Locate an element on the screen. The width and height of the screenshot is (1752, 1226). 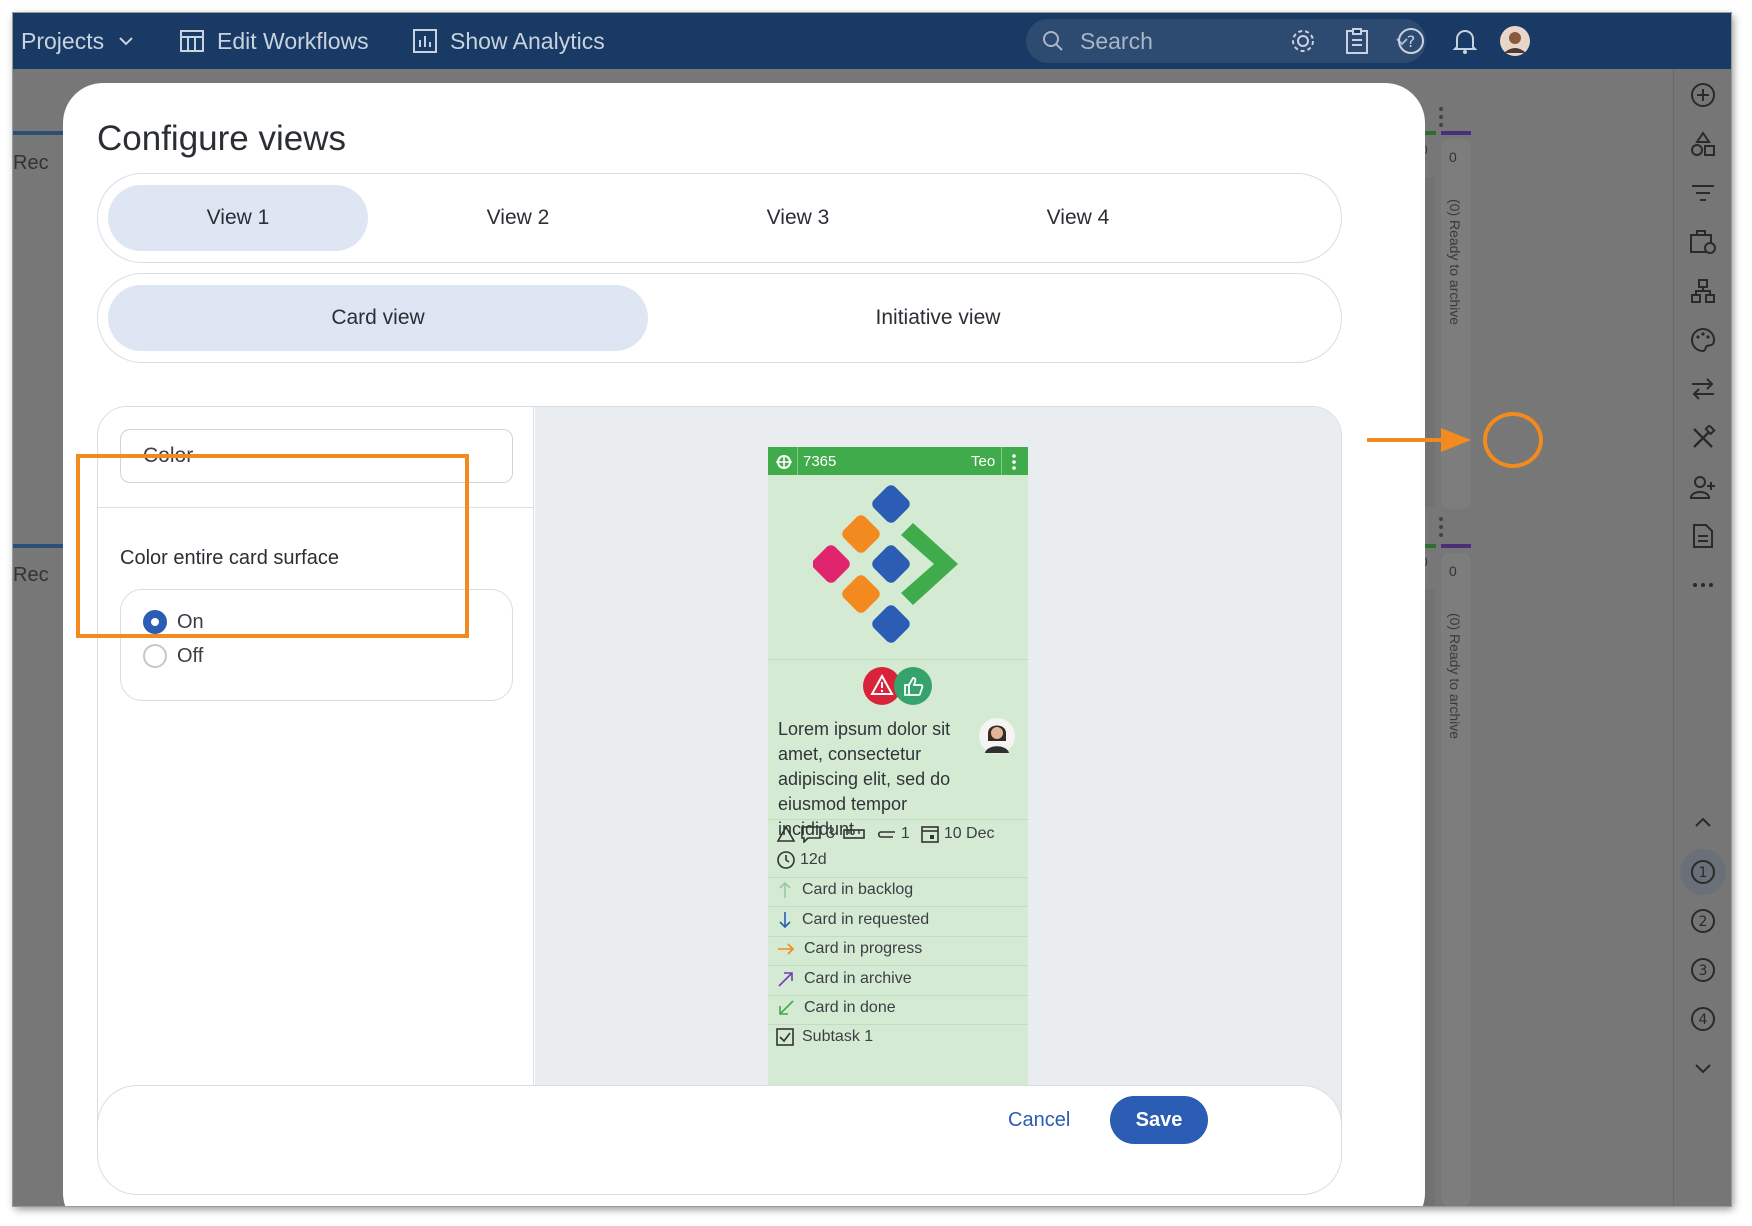
comment-icon is located at coordinates (811, 834).